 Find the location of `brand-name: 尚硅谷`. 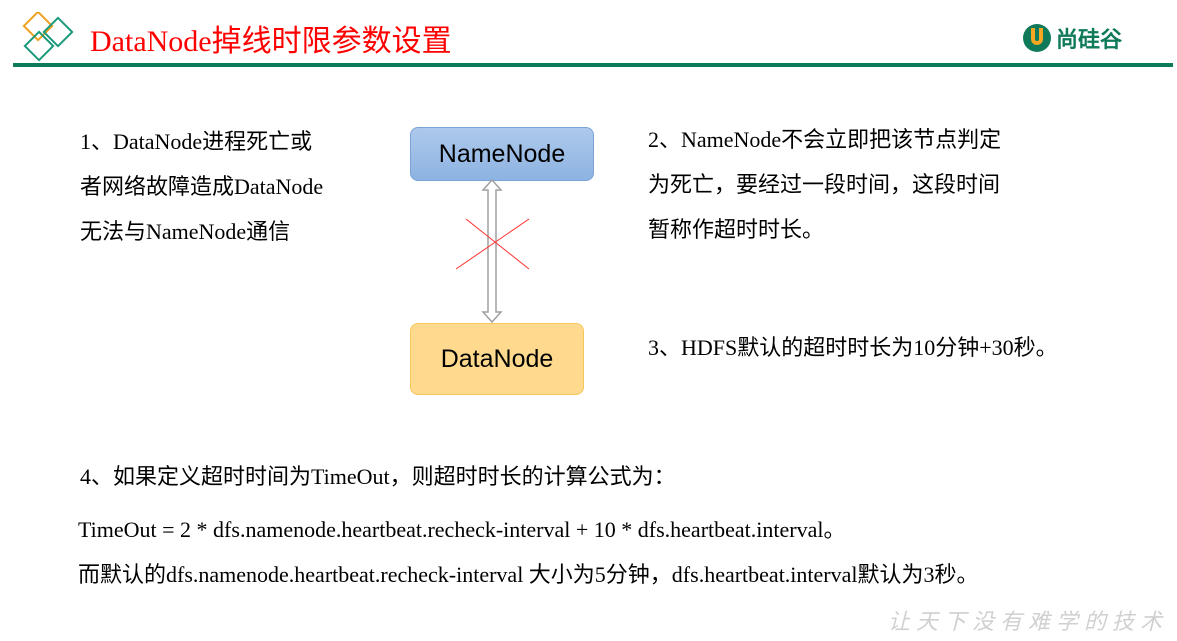

brand-name: 尚硅谷 is located at coordinates (1089, 40).